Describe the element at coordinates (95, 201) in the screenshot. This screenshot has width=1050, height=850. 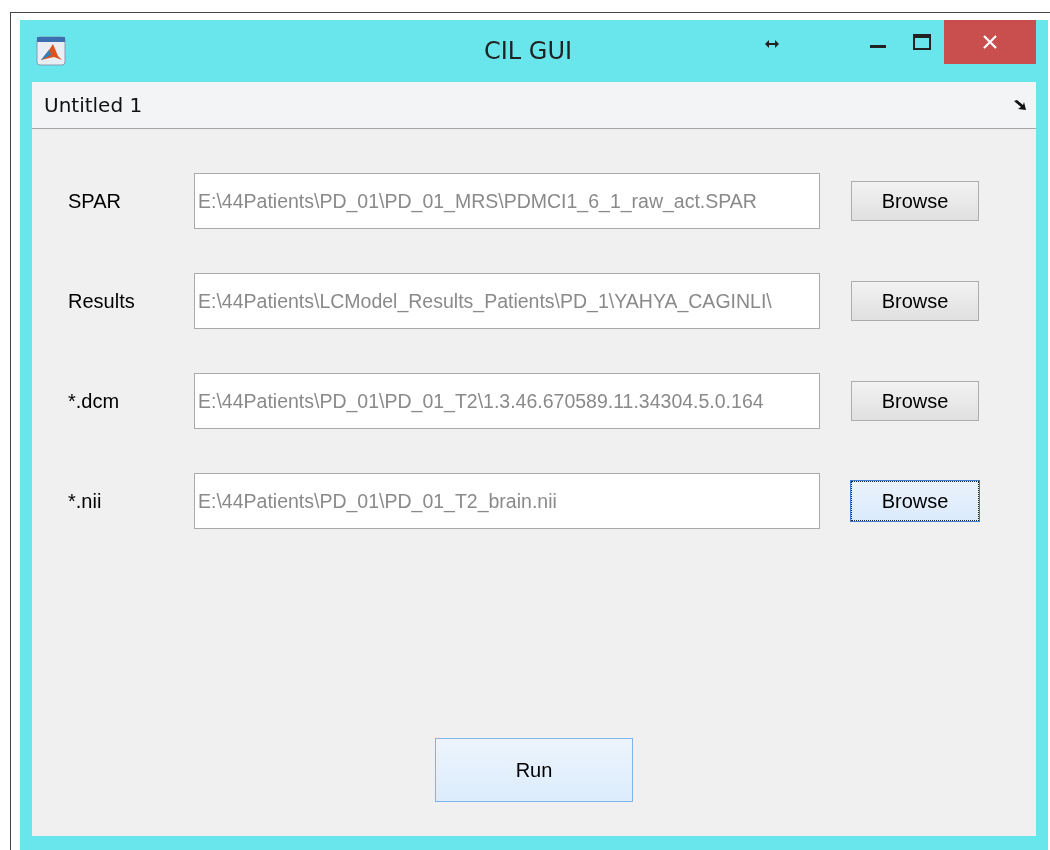
I see `field-label: SPAR` at that location.